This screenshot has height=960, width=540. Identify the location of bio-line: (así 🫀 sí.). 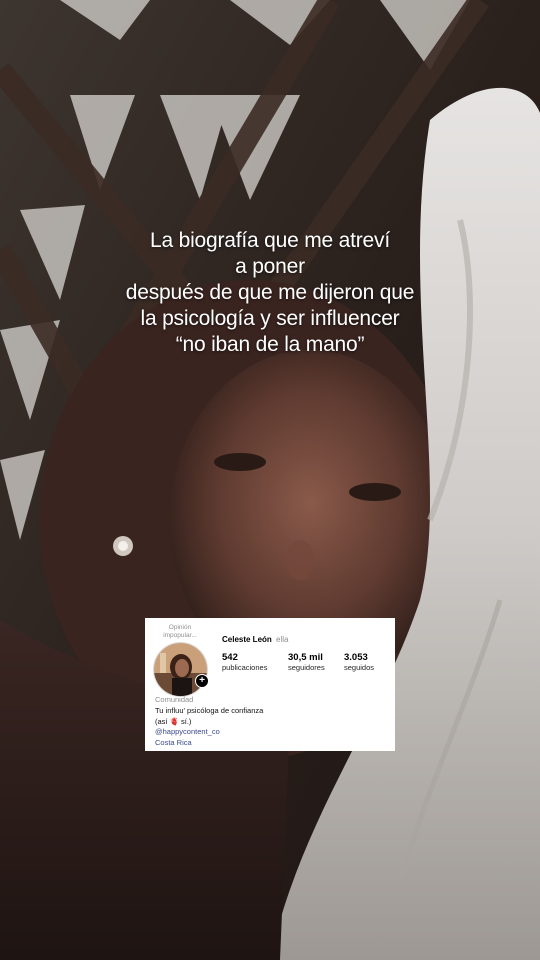
(173, 721).